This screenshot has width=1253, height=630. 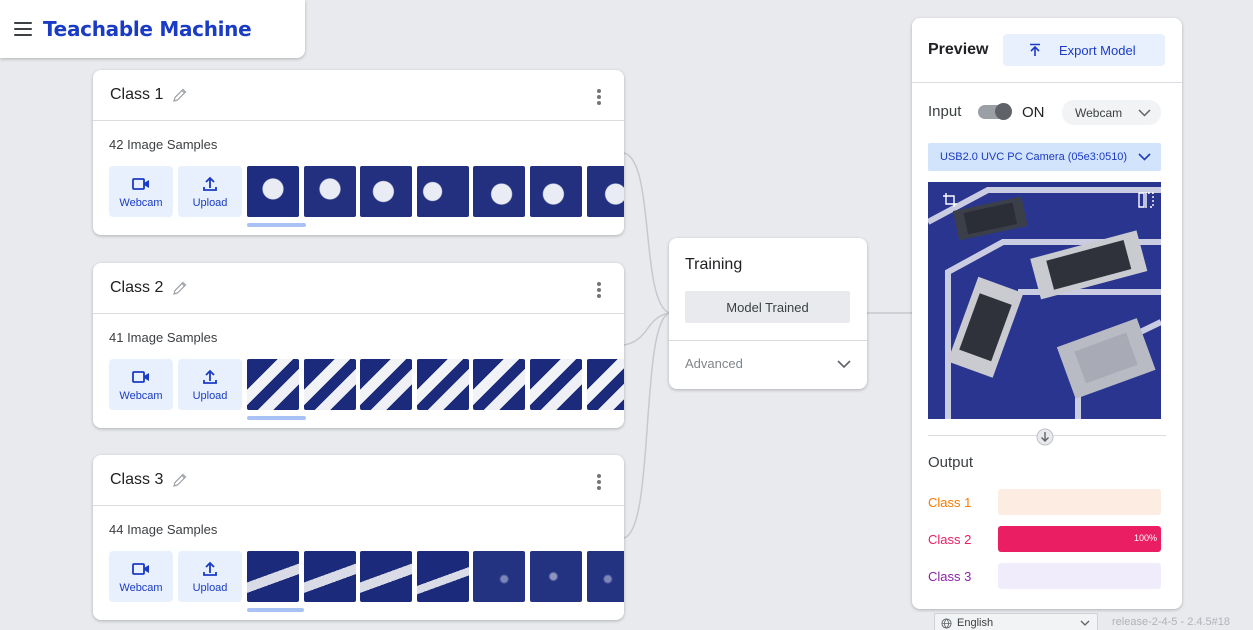 I want to click on train-model-button: Model Trained, so click(x=767, y=307).